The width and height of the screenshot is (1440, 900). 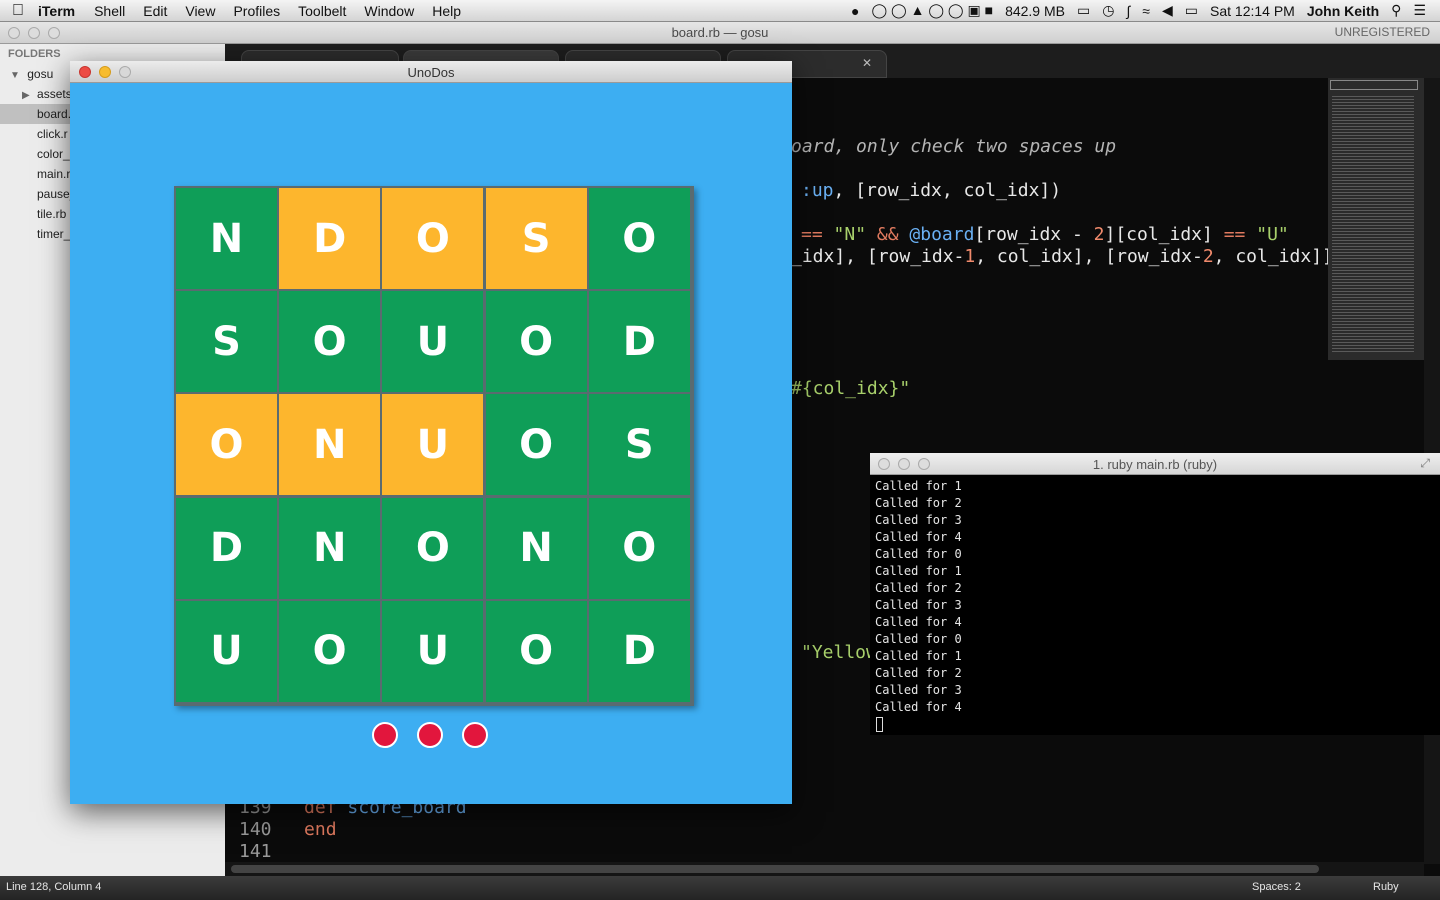 What do you see at coordinates (433, 445) in the screenshot?
I see `tile-r3-c3: U` at bounding box center [433, 445].